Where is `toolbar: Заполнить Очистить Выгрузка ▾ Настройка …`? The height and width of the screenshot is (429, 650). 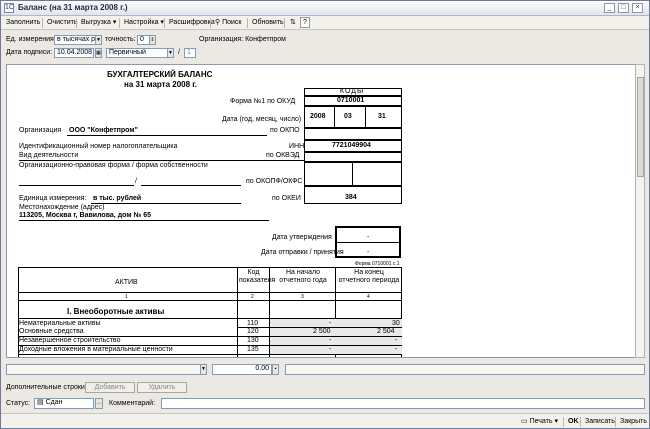
toolbar: Заполнить Очистить Выгрузка ▾ Настройка … is located at coordinates (325, 23).